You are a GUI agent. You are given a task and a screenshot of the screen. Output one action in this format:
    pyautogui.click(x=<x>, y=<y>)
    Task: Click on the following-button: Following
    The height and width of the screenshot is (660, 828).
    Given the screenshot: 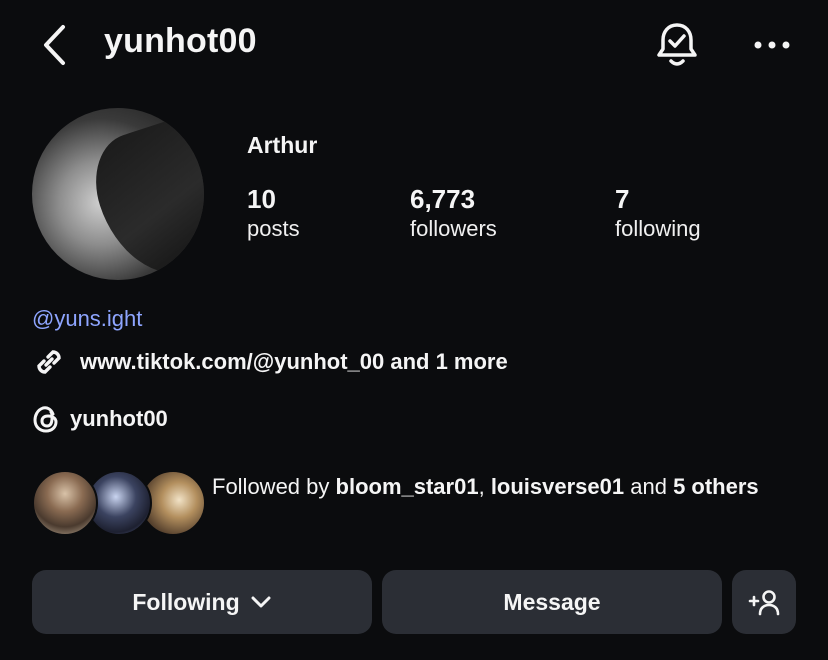 What is the action you would take?
    pyautogui.click(x=202, y=602)
    